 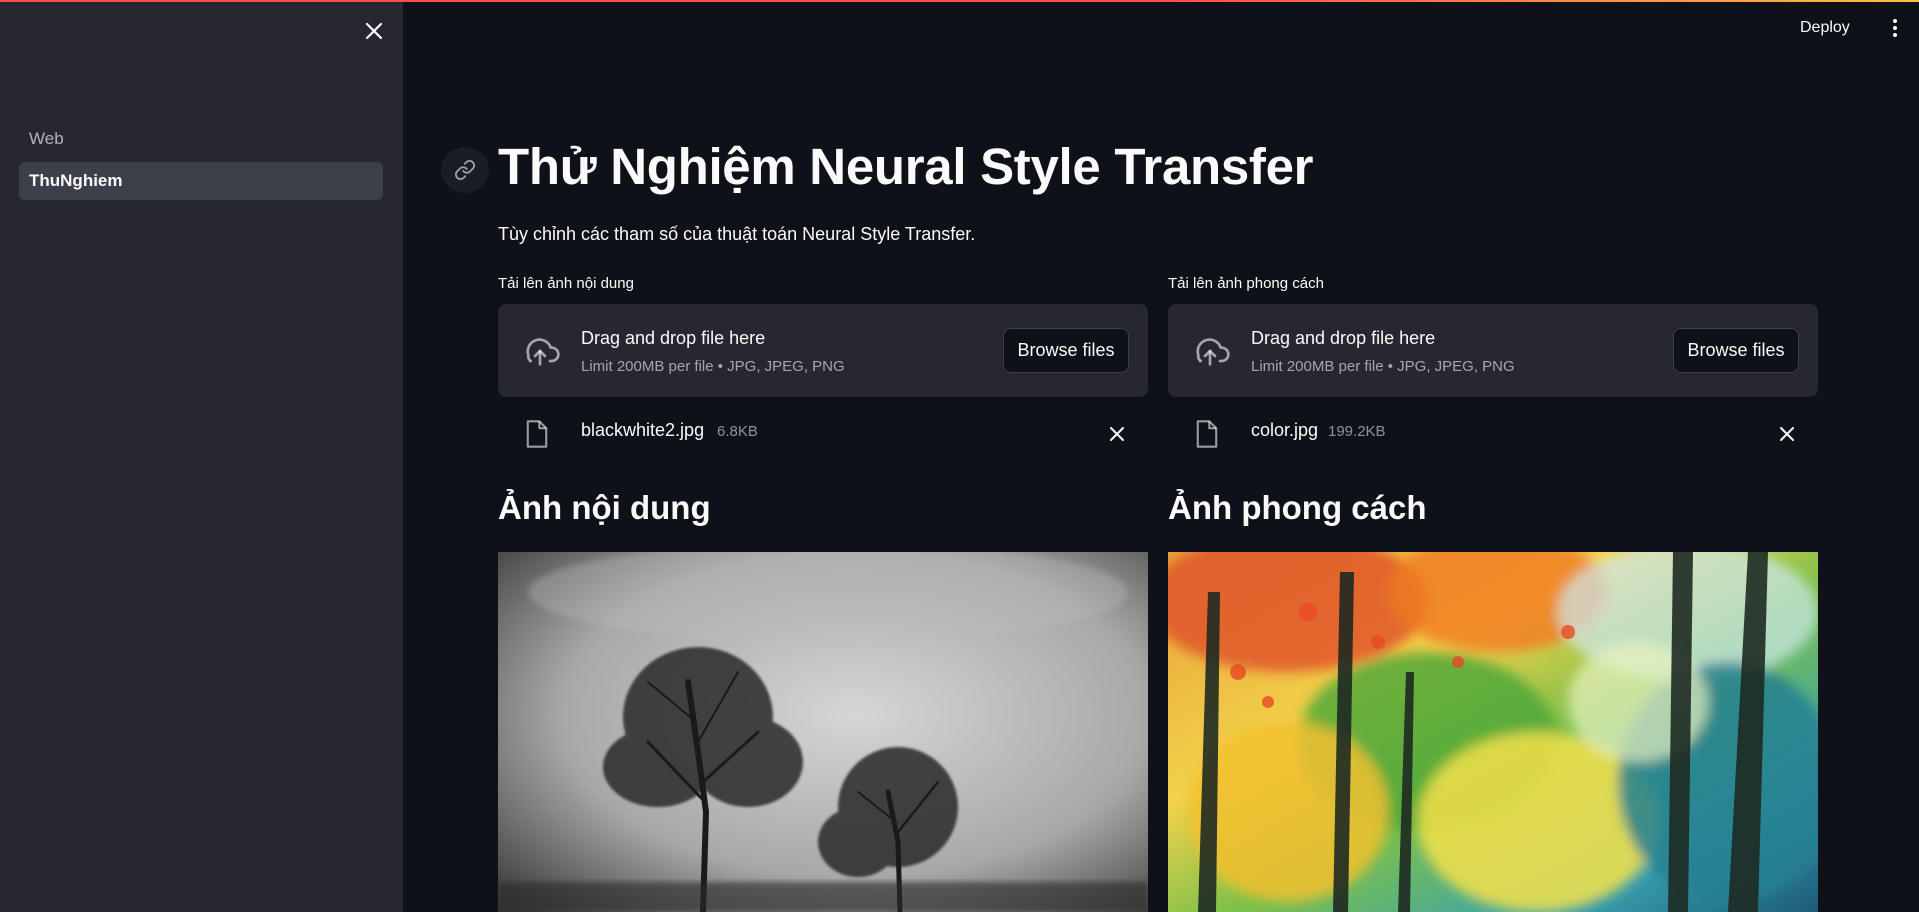 What do you see at coordinates (1246, 283) in the screenshot?
I see `uploader-label: Tải lên ảnh phong cách` at bounding box center [1246, 283].